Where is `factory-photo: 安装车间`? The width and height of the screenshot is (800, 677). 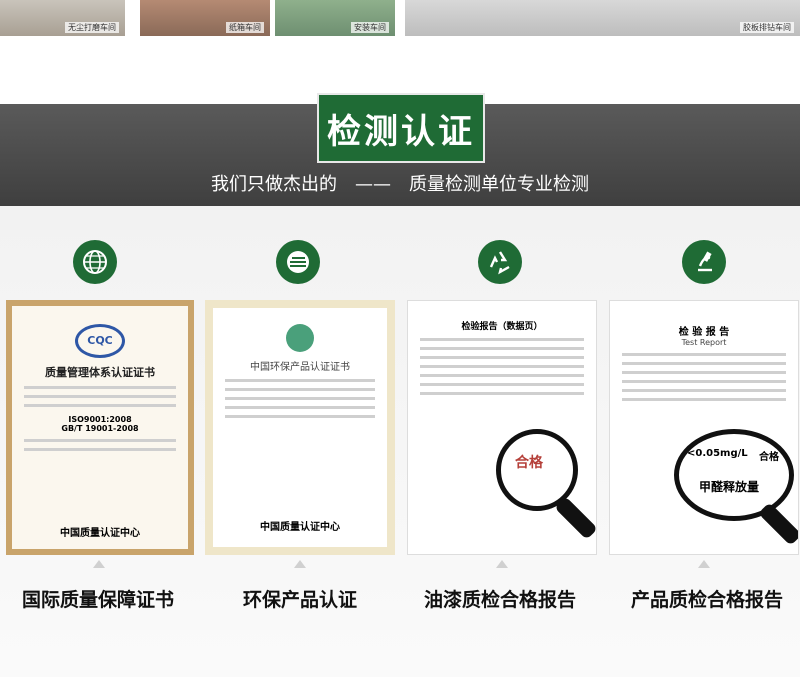 factory-photo: 安装车间 is located at coordinates (335, 18).